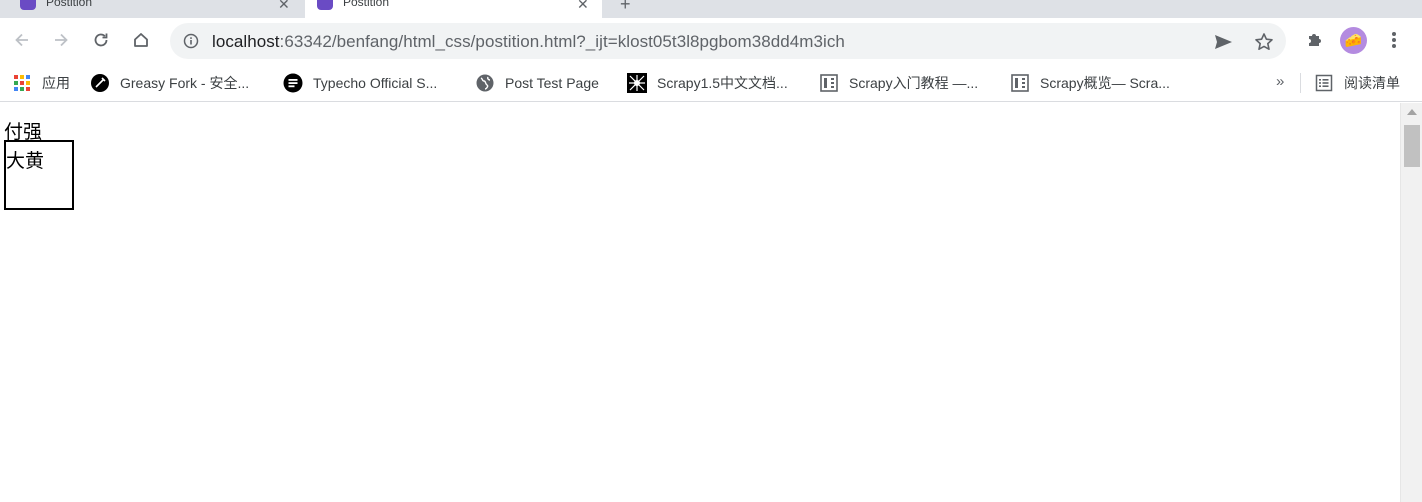  What do you see at coordinates (1411, 302) in the screenshot?
I see `vertical-scrollbar` at bounding box center [1411, 302].